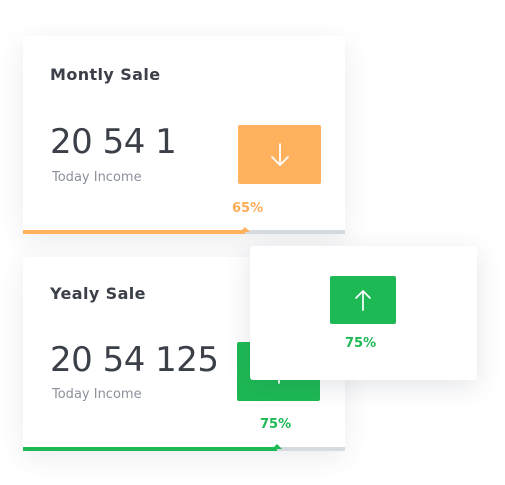  I want to click on arrow-up-icon, so click(363, 300).